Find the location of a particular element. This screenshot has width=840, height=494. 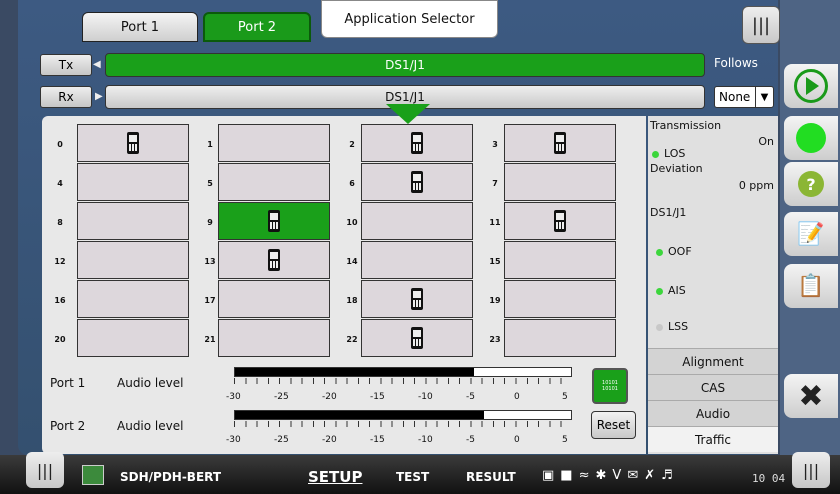

slot-number: 19 is located at coordinates (495, 300).